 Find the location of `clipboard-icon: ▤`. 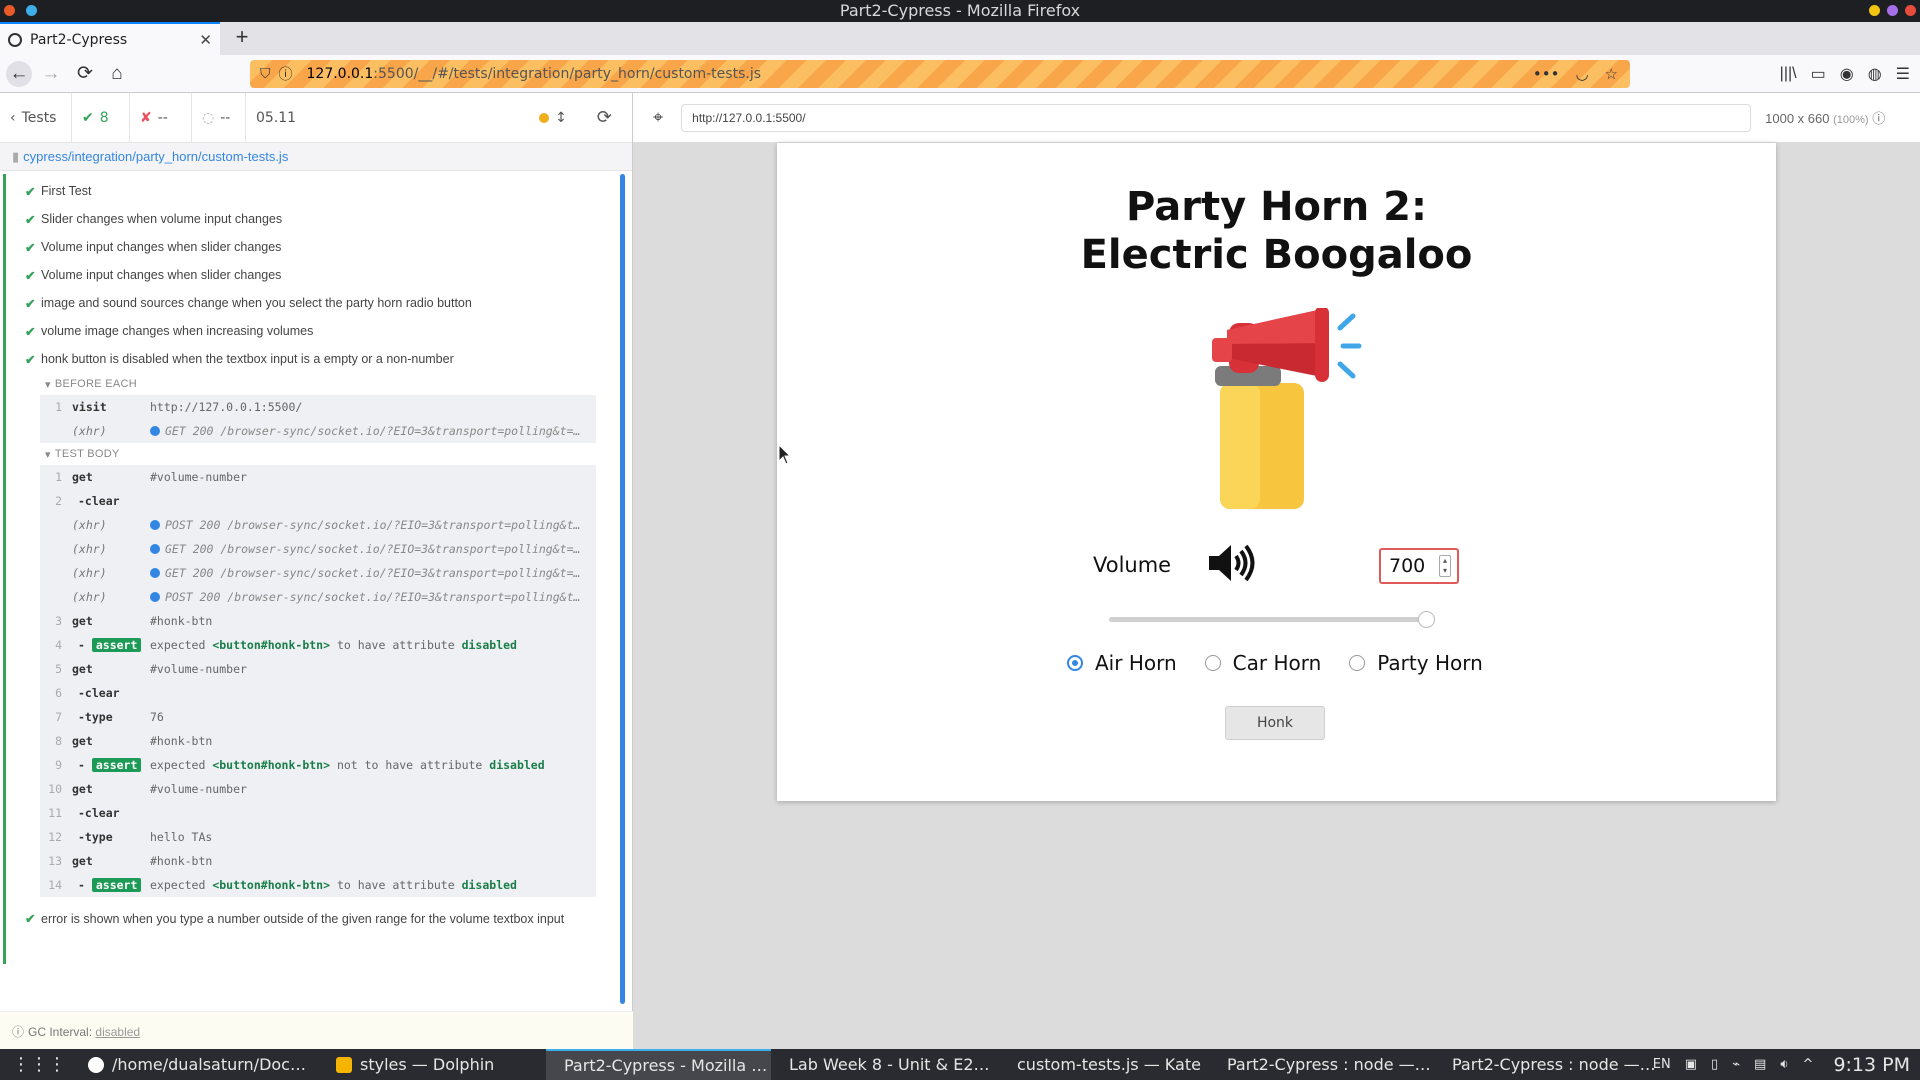

clipboard-icon: ▤ is located at coordinates (1760, 1064).